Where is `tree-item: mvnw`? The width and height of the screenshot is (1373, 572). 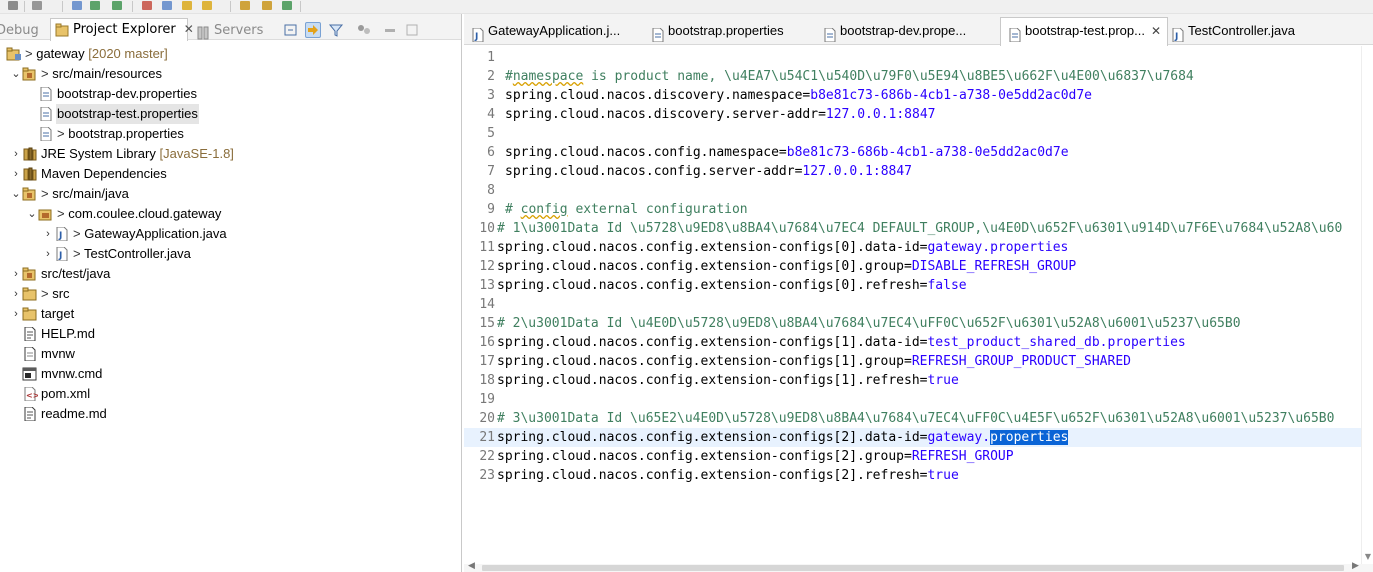
tree-item: mvnw is located at coordinates (230, 354).